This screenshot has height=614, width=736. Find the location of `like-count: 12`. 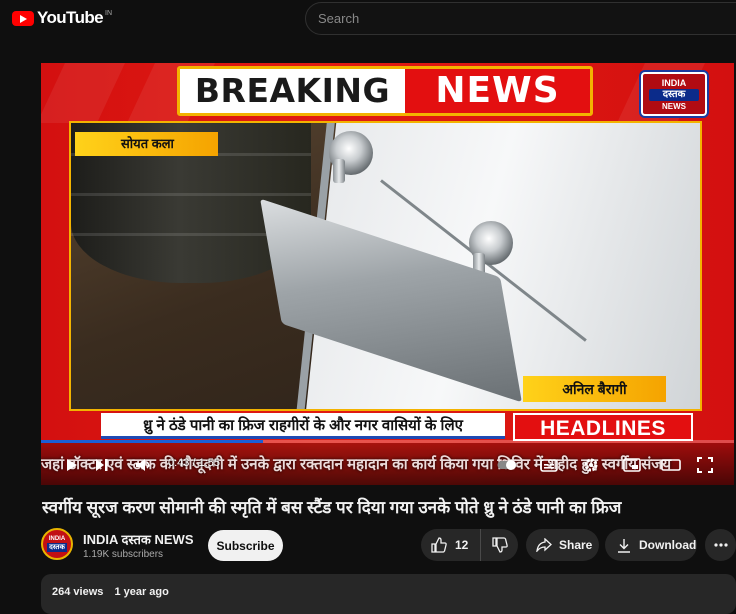

like-count: 12 is located at coordinates (462, 545).